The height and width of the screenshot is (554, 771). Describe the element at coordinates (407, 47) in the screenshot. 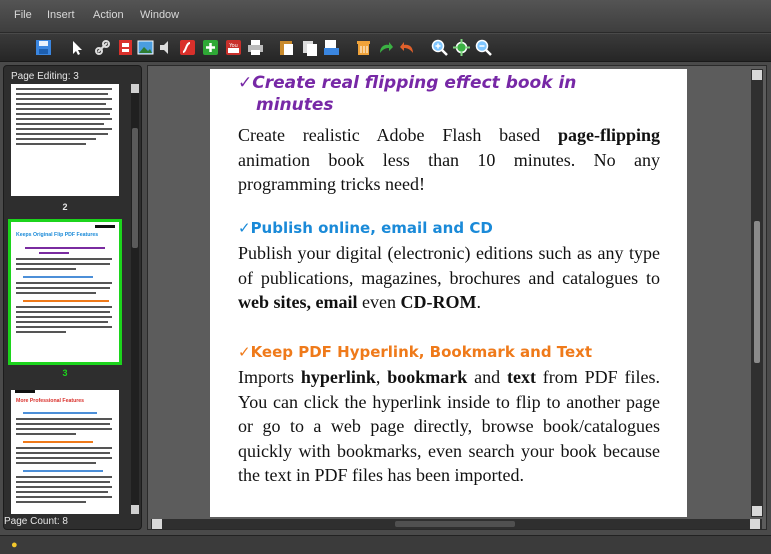

I see `undo-icon` at that location.